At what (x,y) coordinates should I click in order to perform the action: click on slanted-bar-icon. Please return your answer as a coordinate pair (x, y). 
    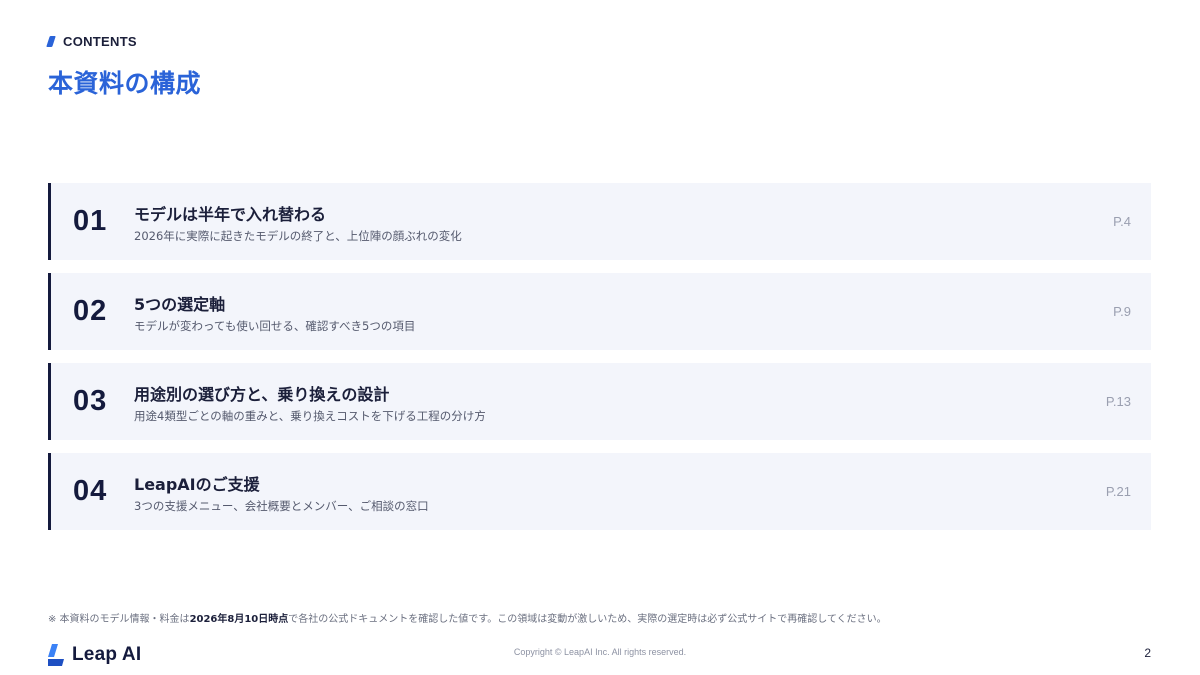
    Looking at the image, I should click on (51, 41).